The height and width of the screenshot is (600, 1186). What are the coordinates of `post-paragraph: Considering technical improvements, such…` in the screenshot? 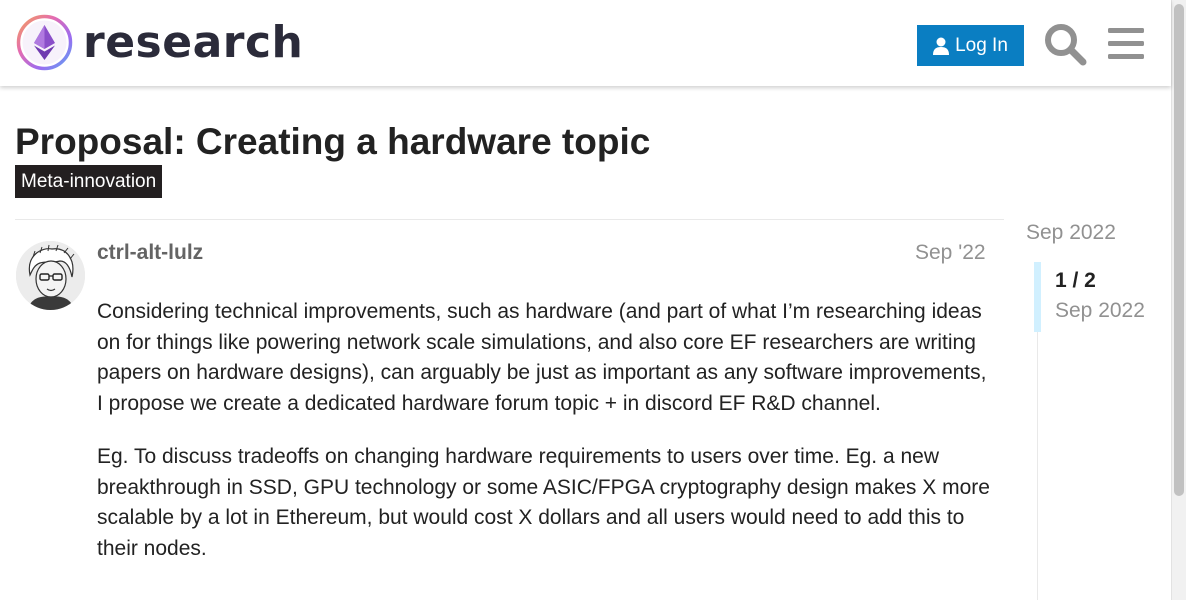 It's located at (542, 357).